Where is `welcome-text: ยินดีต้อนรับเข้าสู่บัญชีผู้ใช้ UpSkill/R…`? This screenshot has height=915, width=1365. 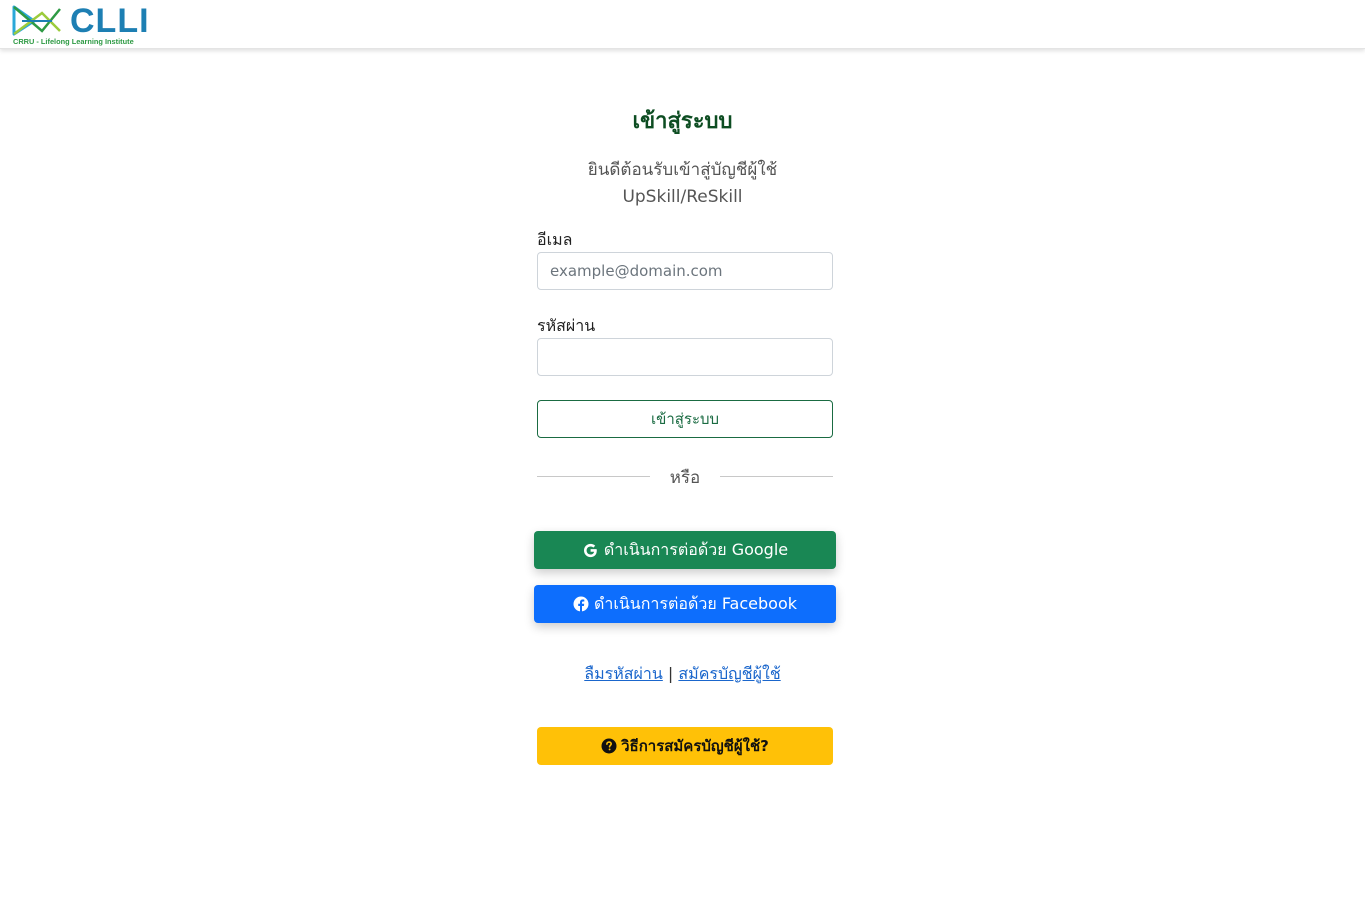
welcome-text: ยินดีต้อนรับเข้าสู่บัญชีผู้ใช้ UpSkill/R… is located at coordinates (682, 184).